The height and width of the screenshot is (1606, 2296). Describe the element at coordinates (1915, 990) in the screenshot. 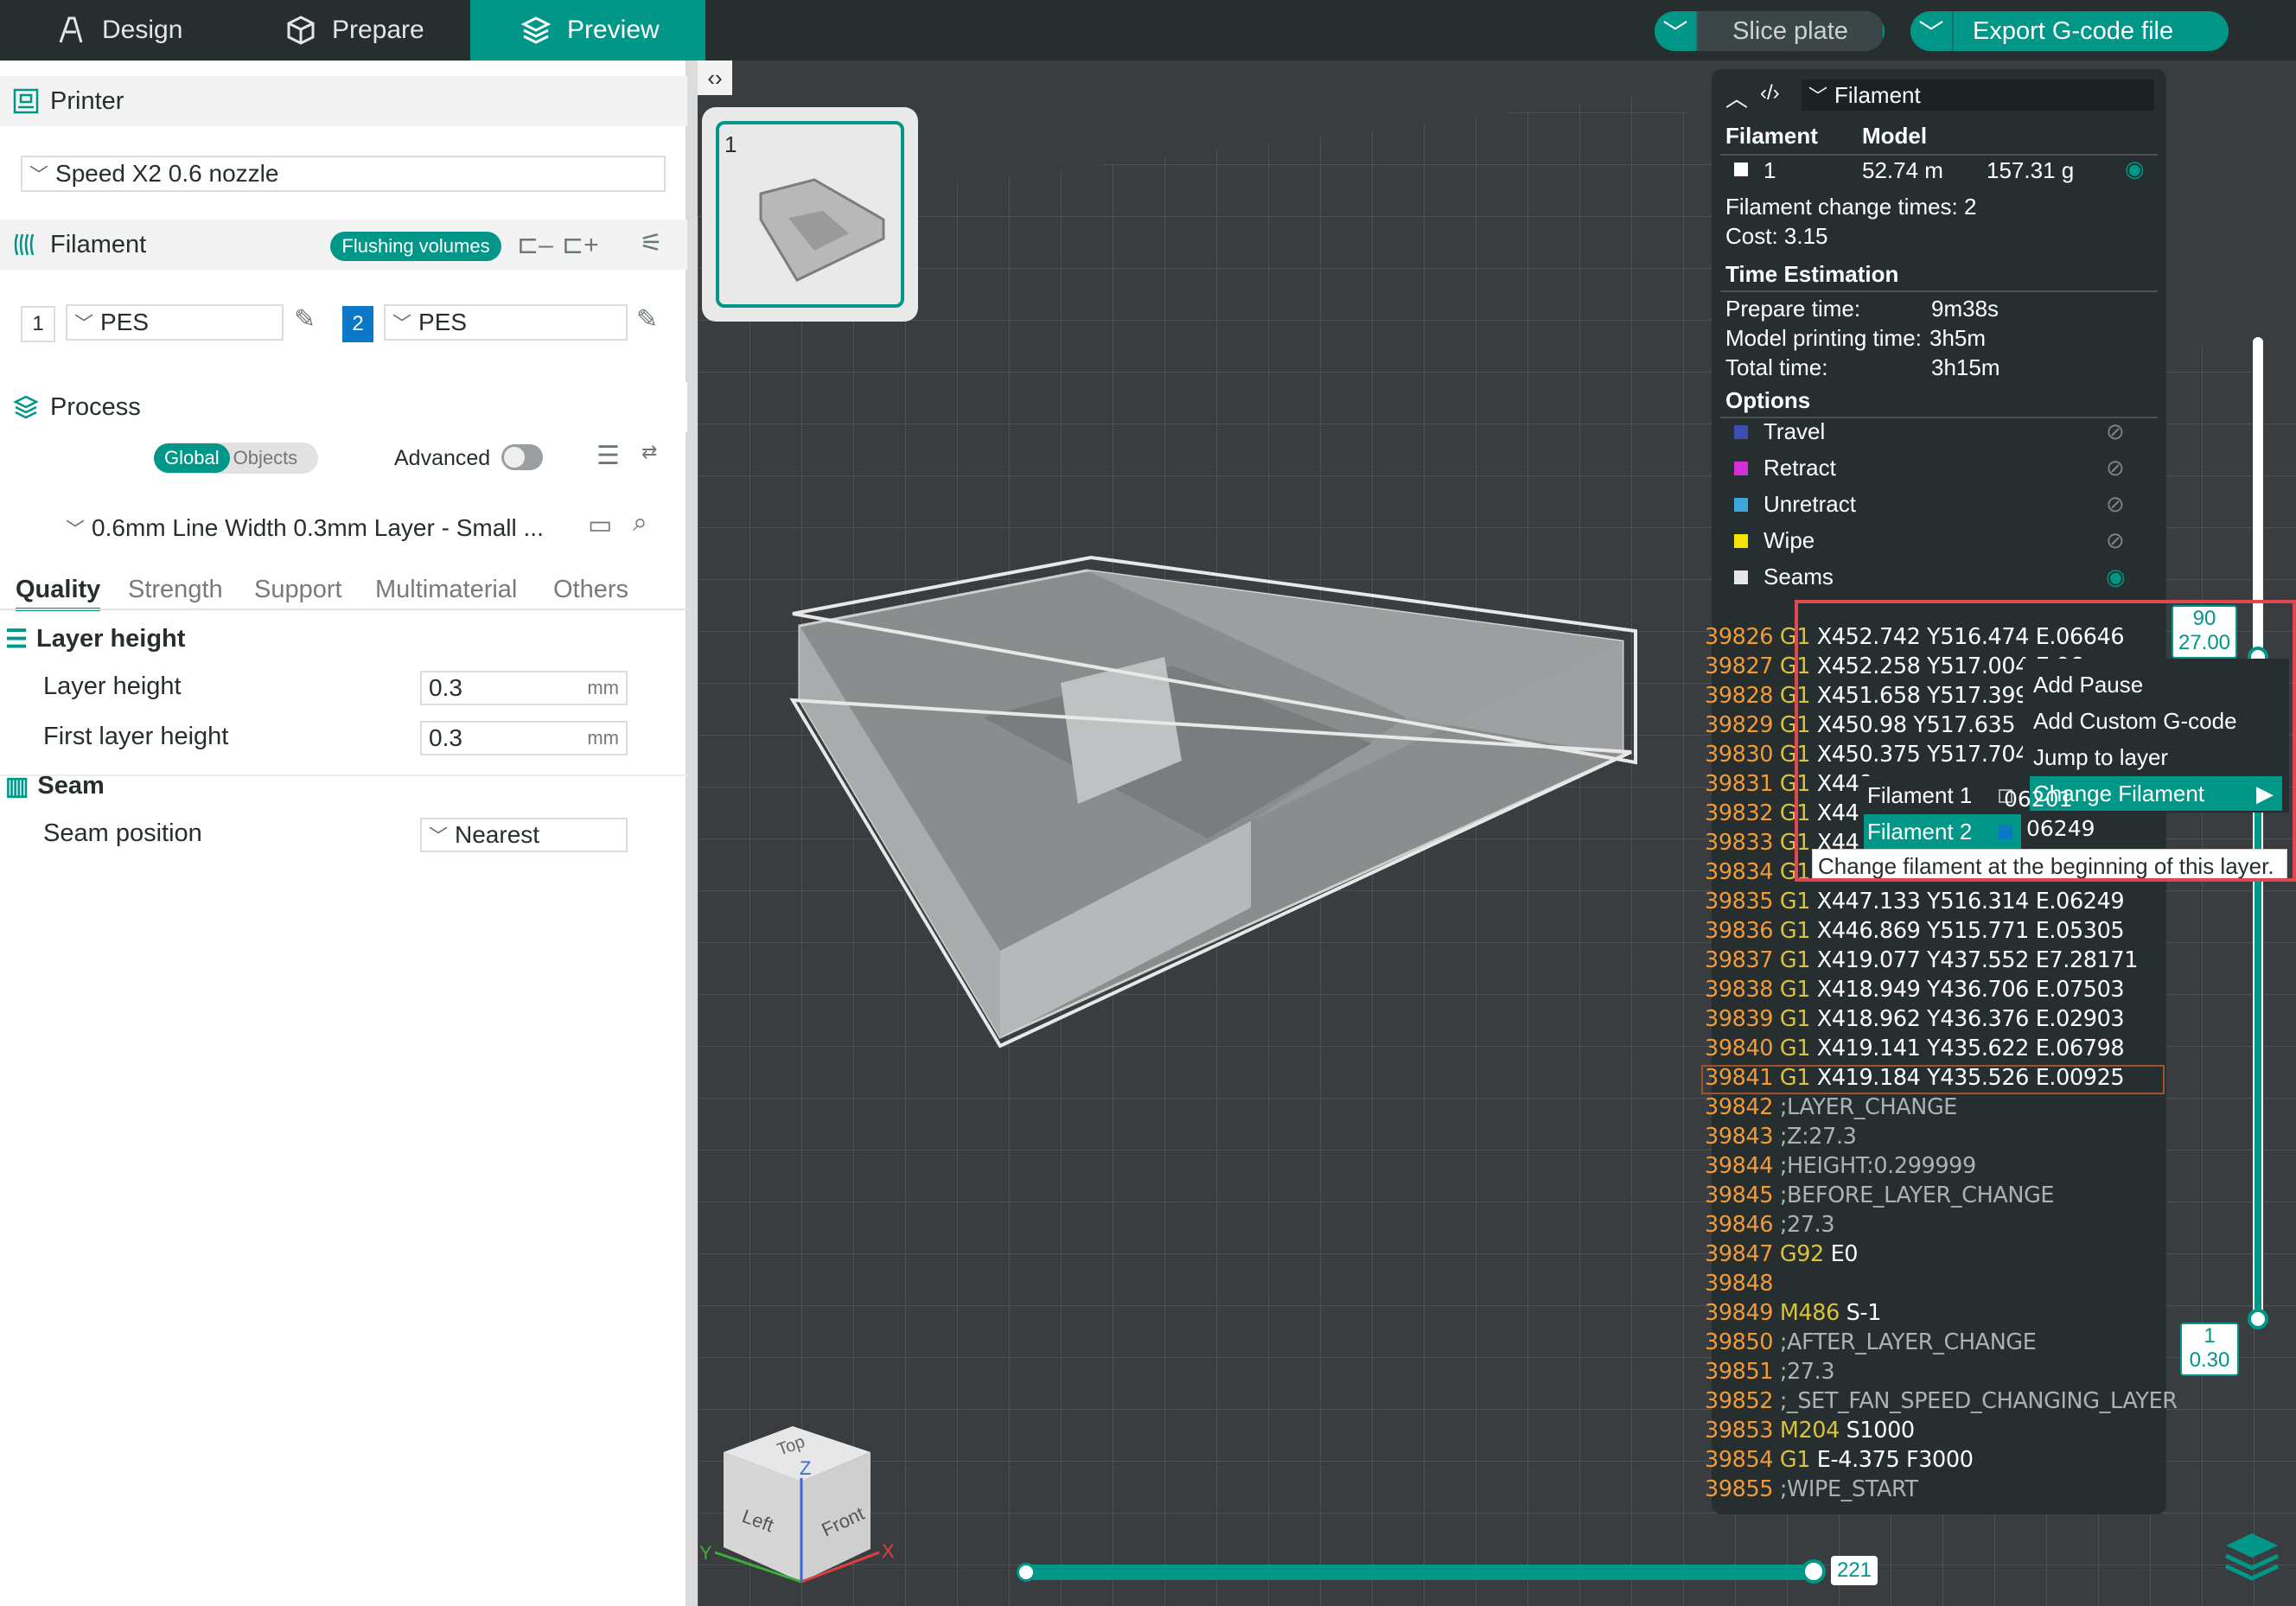

I see `gcode-line: 39838 G1 X418.949 Y436.706 E.07503` at that location.